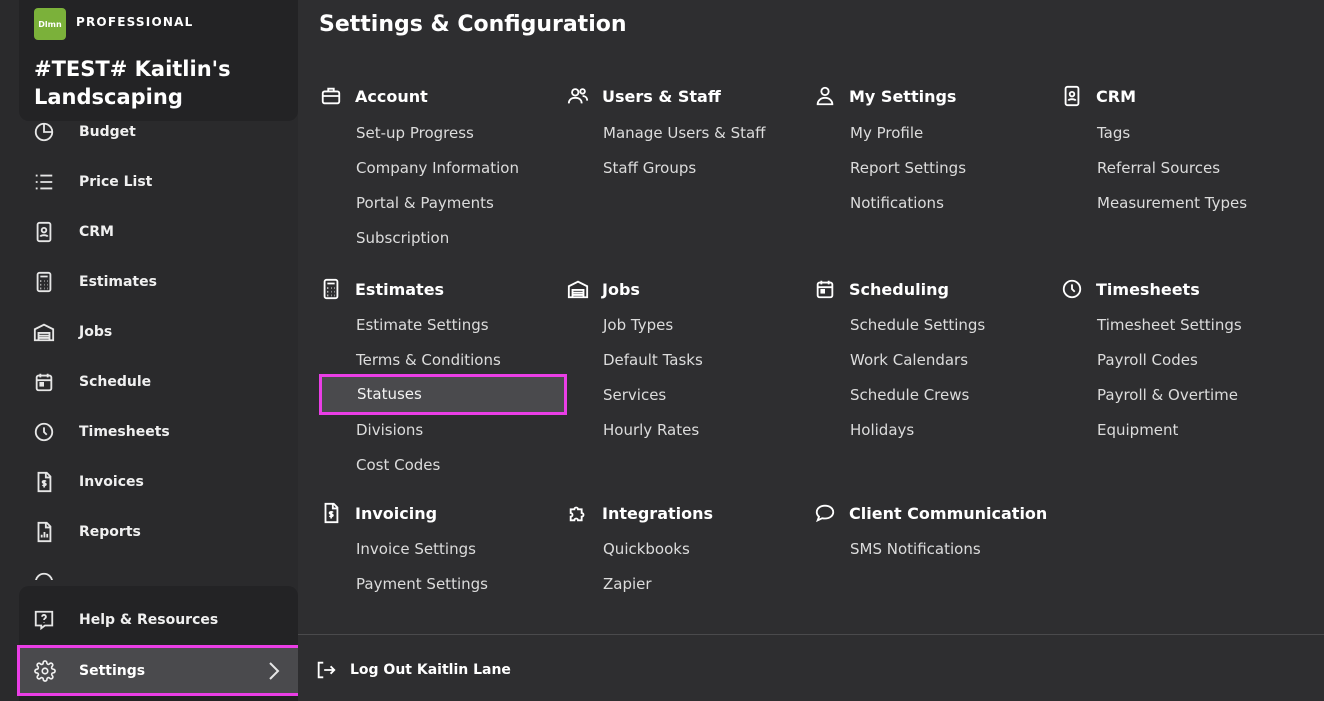  I want to click on briefcase-icon, so click(331, 96).